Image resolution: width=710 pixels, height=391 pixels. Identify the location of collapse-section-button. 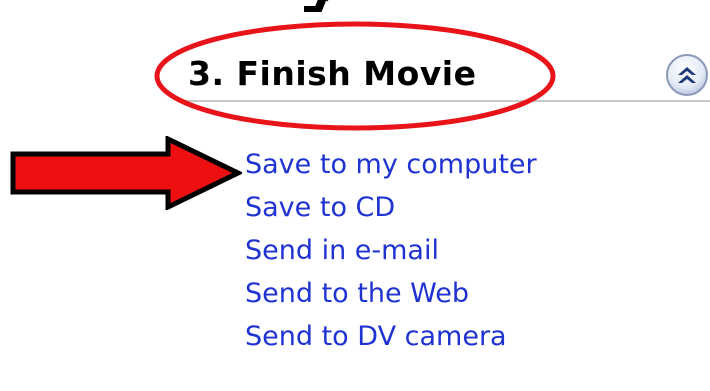
(687, 75).